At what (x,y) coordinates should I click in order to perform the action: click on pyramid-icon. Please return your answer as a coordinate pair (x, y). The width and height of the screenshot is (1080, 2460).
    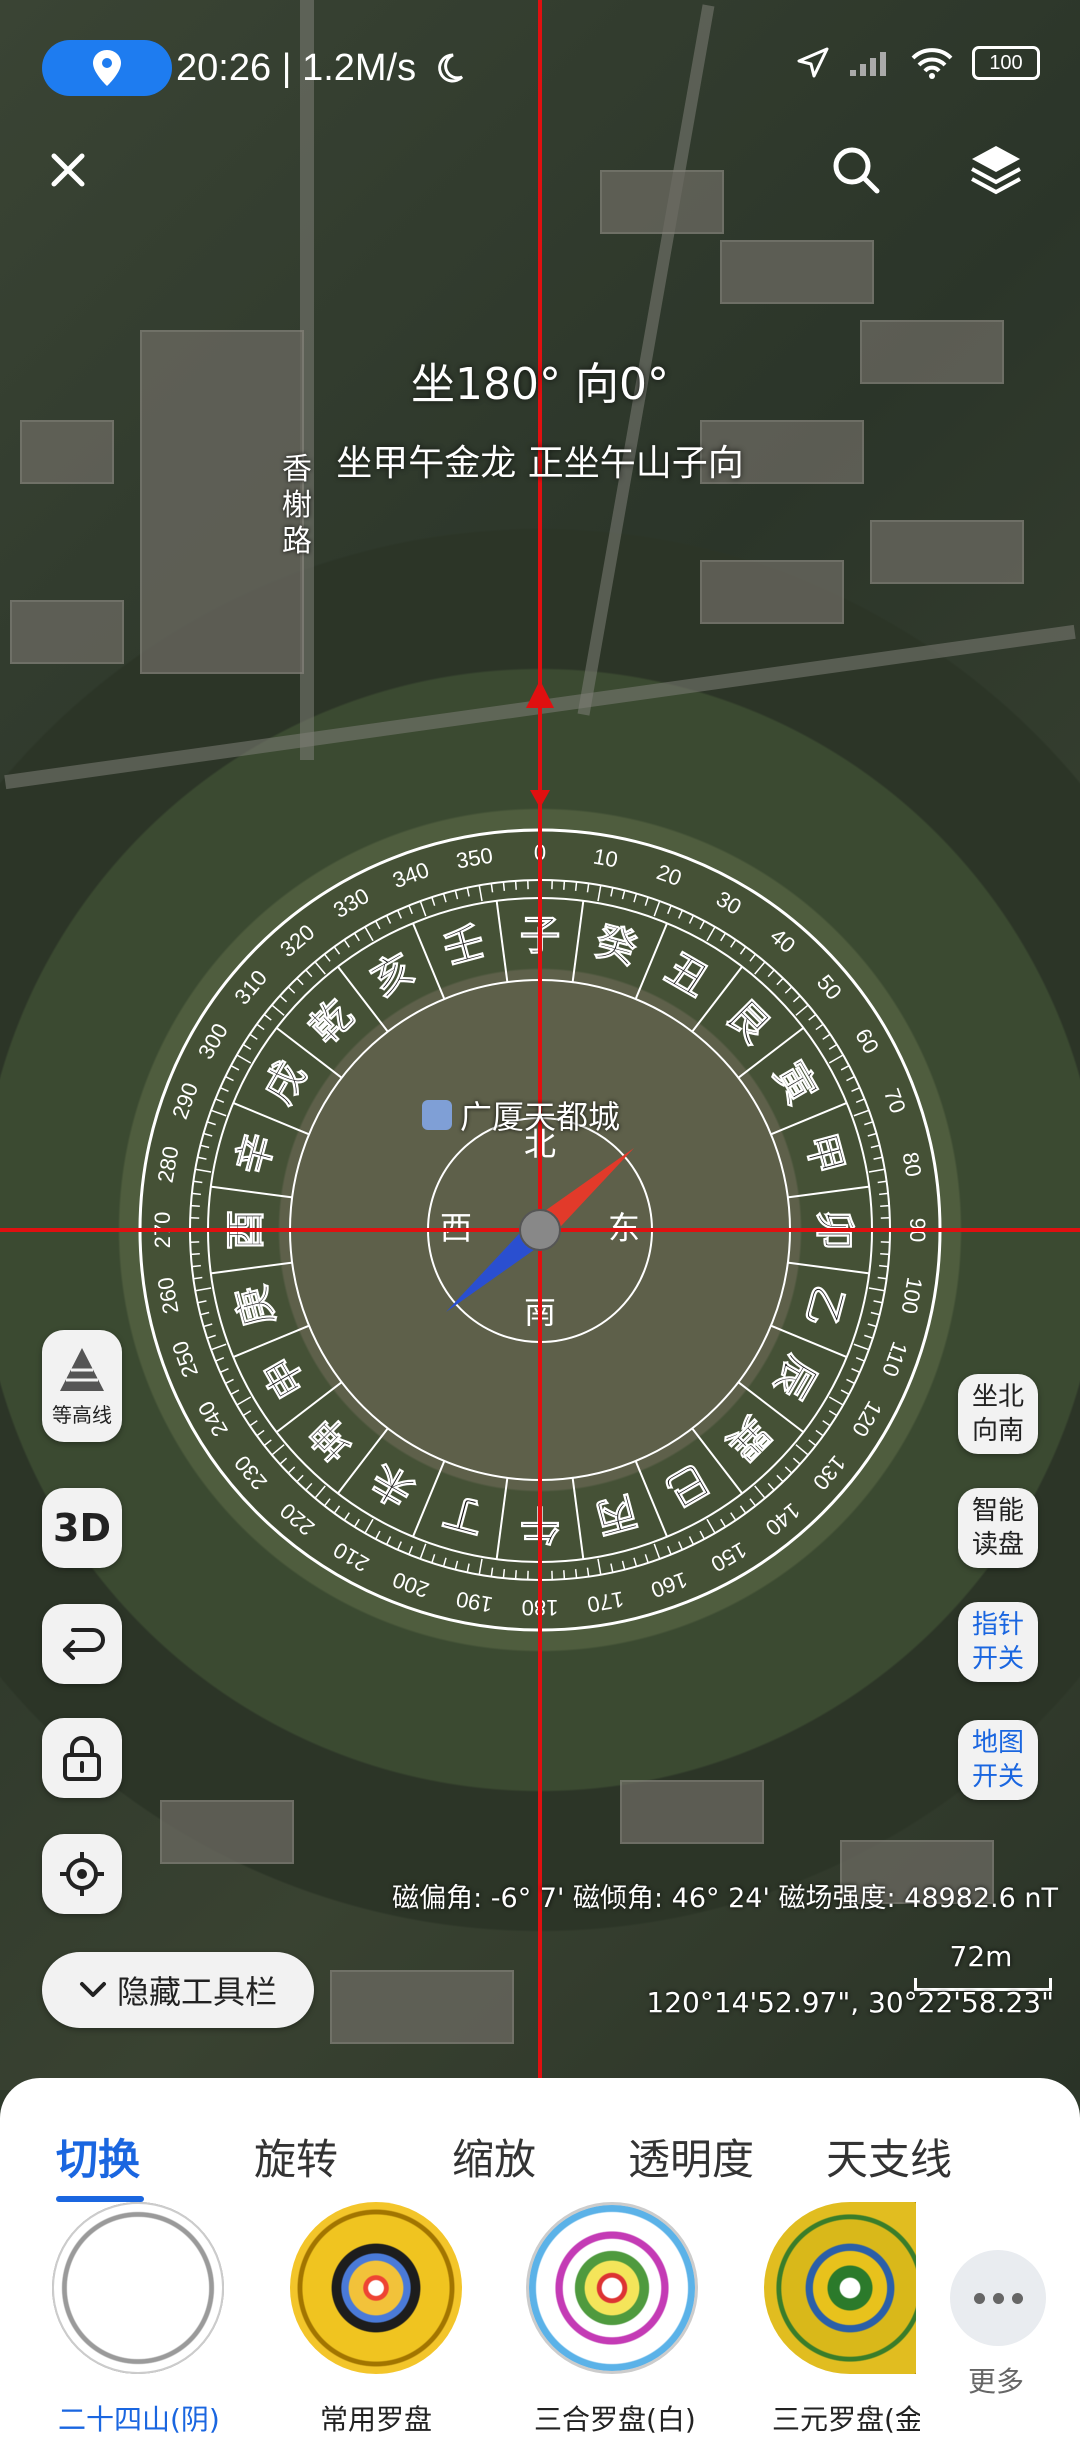
    Looking at the image, I should click on (82, 1369).